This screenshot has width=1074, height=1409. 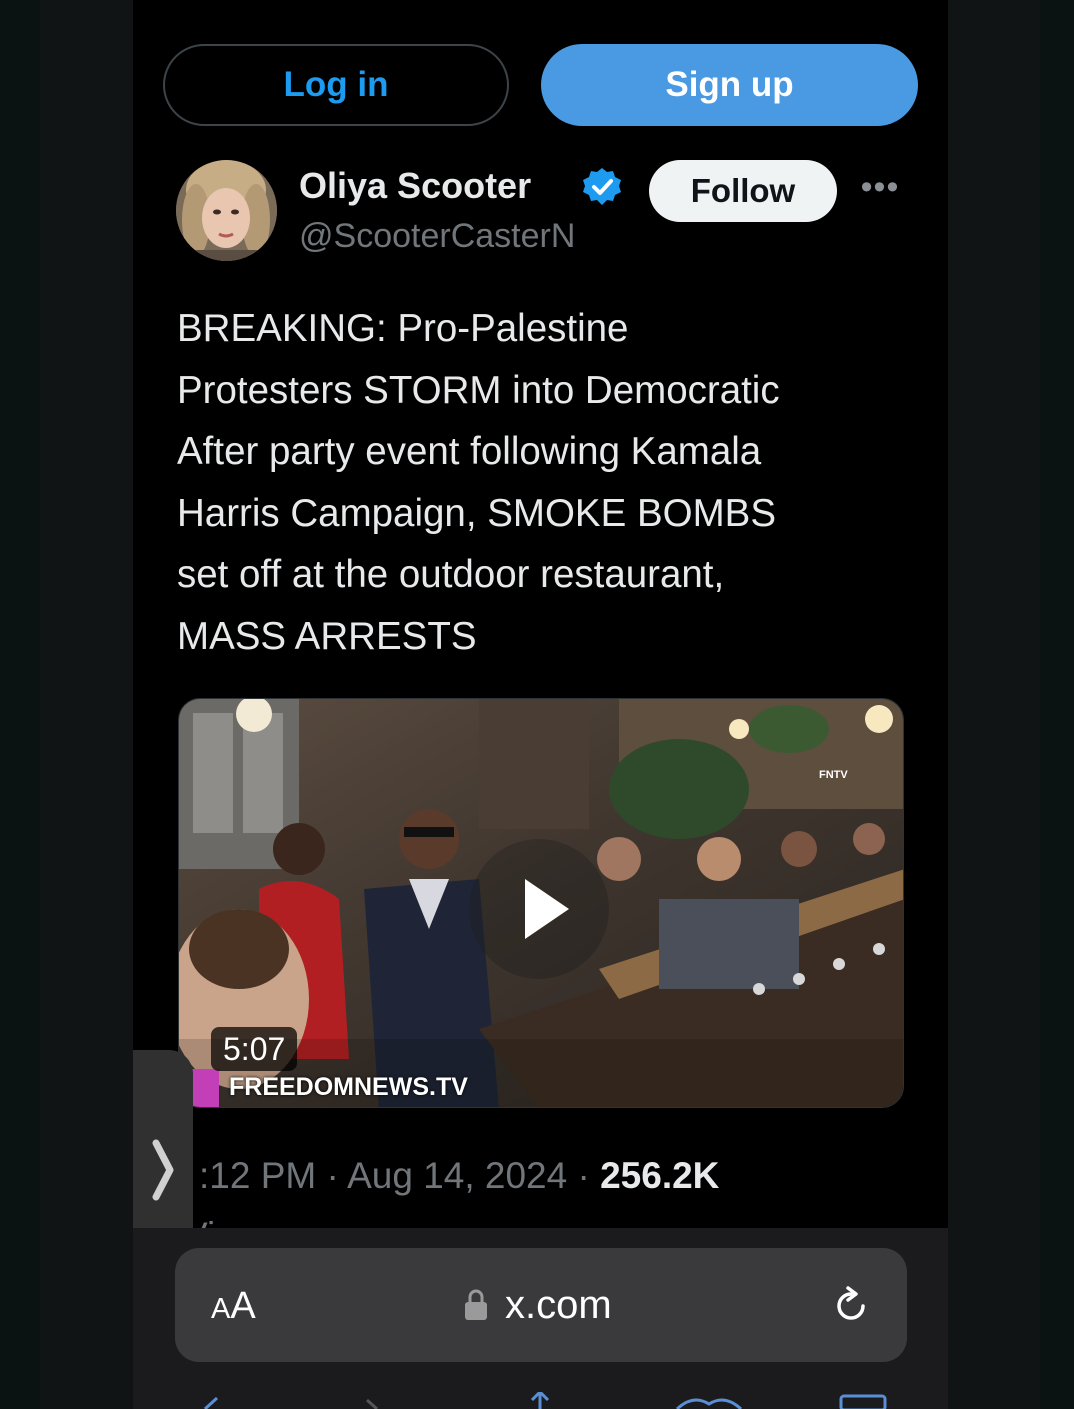 I want to click on tweet-time: :12 PM, so click(x=257, y=1175).